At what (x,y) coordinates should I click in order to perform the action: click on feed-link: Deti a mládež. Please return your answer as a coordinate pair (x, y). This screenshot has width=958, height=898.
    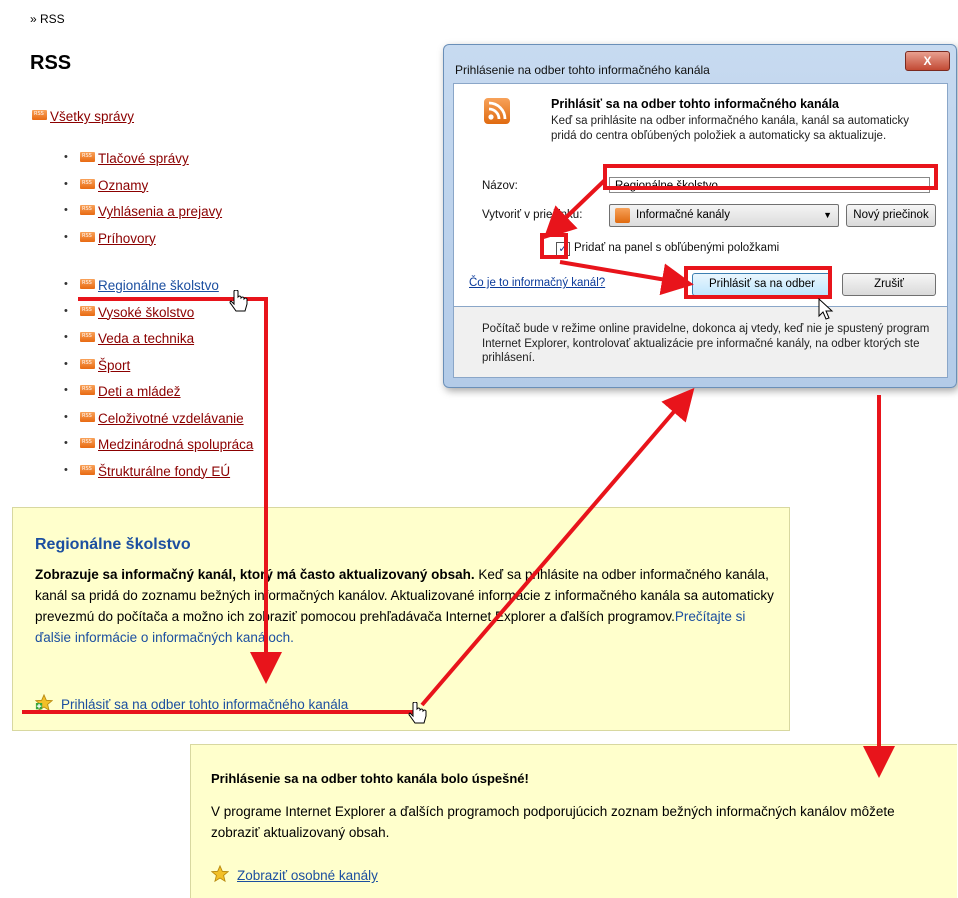
    Looking at the image, I should click on (139, 391).